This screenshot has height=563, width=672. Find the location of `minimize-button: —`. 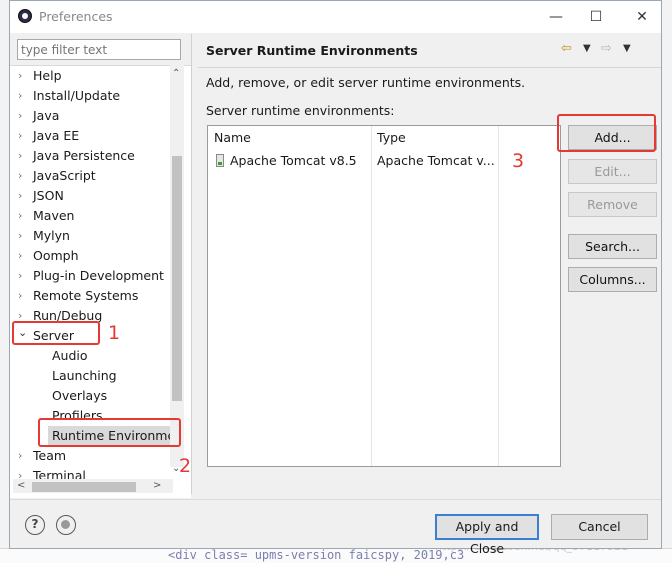

minimize-button: — is located at coordinates (556, 17).